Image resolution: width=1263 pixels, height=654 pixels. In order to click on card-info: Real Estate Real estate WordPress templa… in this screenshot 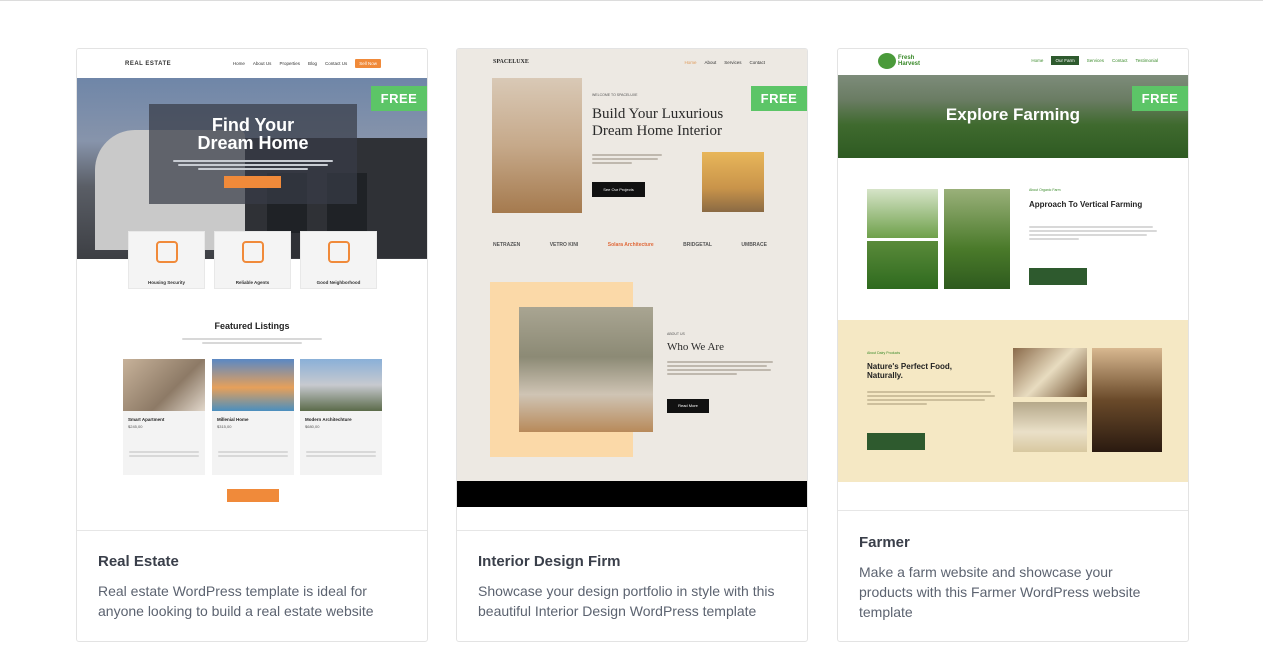, I will do `click(252, 585)`.